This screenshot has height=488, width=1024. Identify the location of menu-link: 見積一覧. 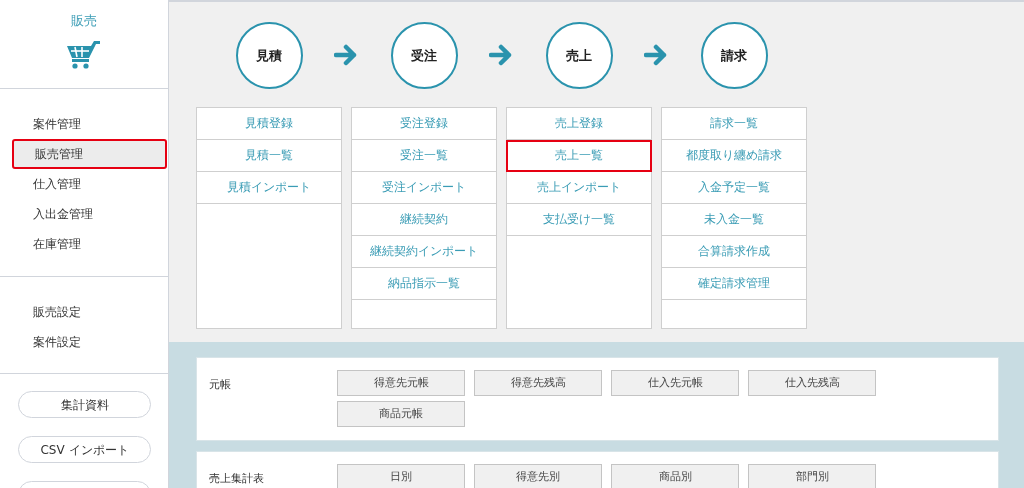
(269, 156).